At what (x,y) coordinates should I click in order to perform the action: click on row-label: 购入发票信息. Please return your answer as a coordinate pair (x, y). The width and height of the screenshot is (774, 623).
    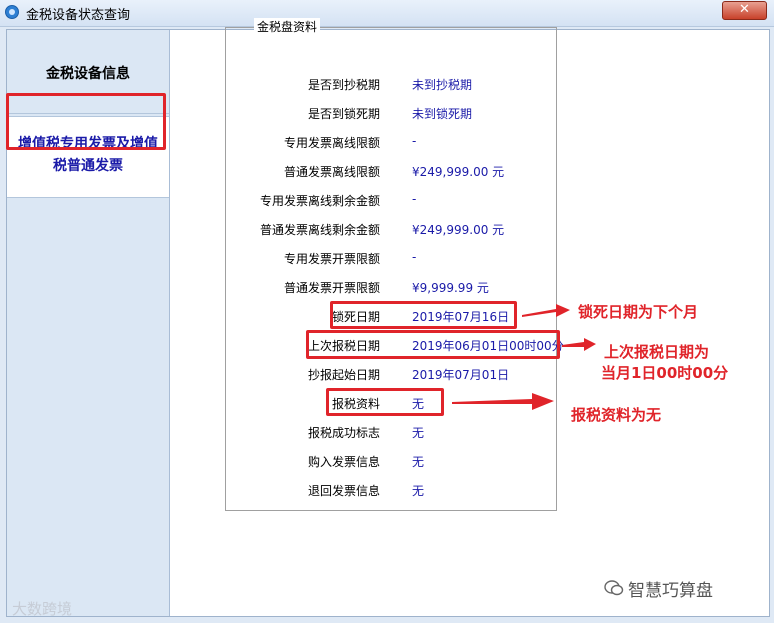
    Looking at the image, I should click on (343, 462).